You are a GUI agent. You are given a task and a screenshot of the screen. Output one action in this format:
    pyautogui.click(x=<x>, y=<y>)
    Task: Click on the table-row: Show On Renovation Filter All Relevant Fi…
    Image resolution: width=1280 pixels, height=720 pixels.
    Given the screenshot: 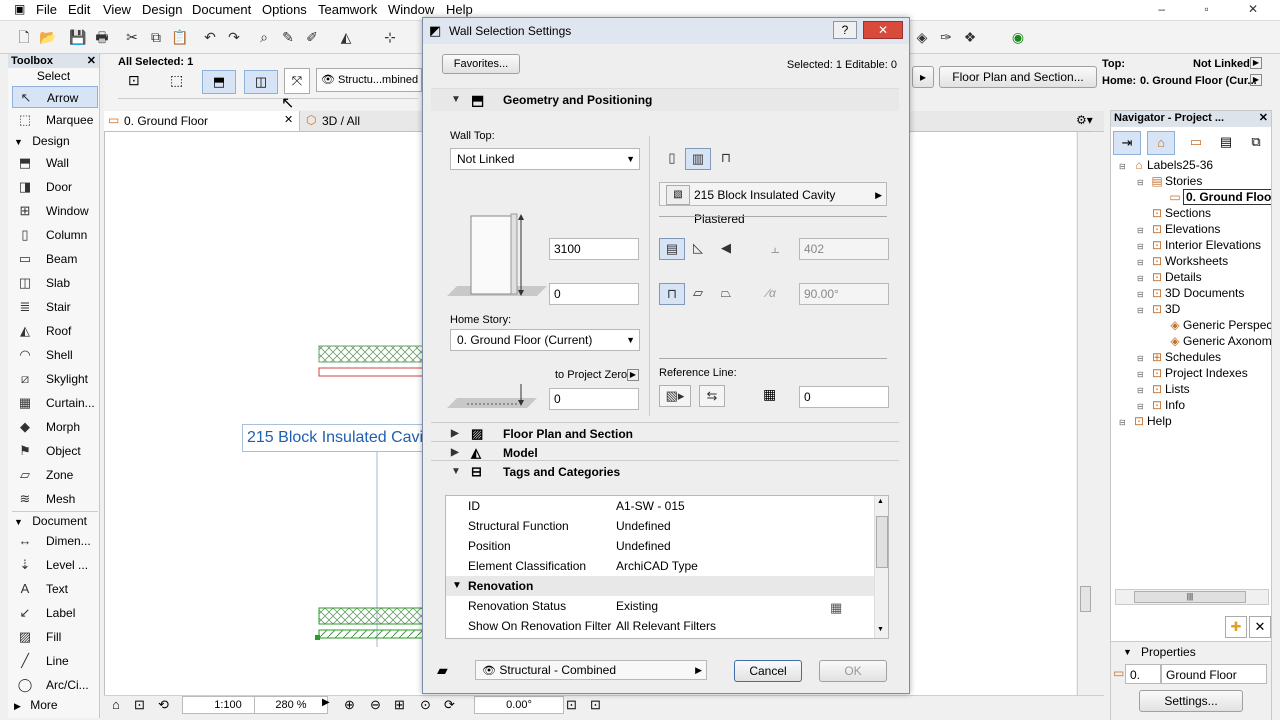 What is the action you would take?
    pyautogui.click(x=660, y=626)
    